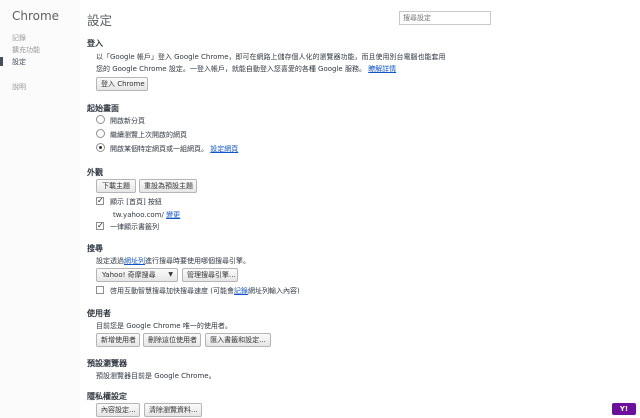 The image size is (640, 418). Describe the element at coordinates (172, 291) in the screenshot. I see `instant-prefix: 啓用互動智慧搜尋加快搜尋速度 (可能會` at that location.